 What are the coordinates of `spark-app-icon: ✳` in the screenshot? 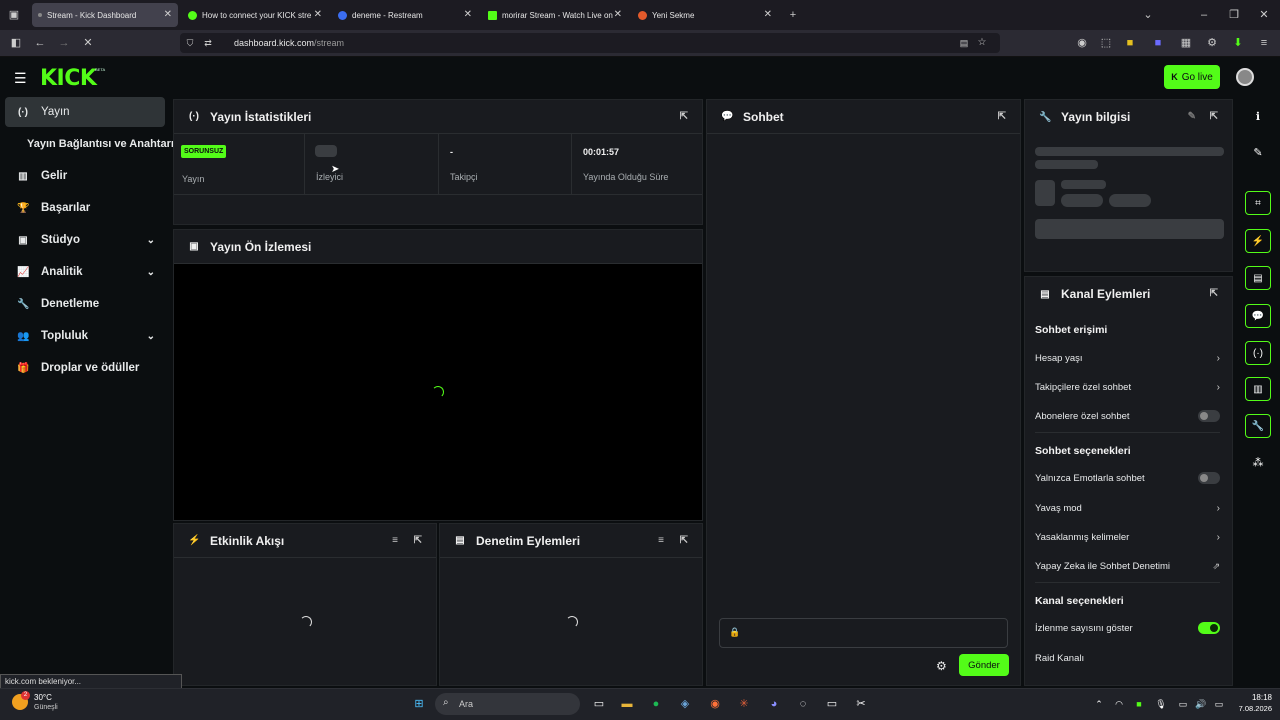 It's located at (744, 704).